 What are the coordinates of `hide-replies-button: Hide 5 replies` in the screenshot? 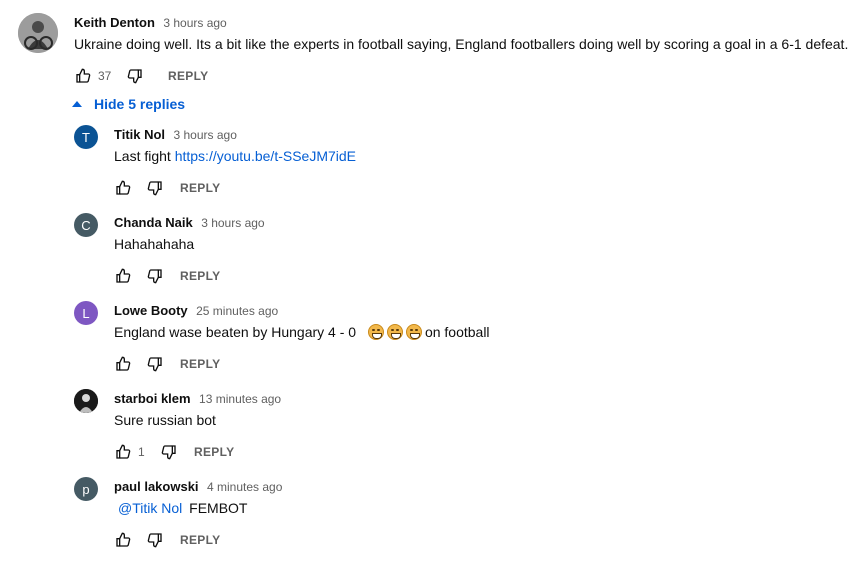 It's located at (128, 104).